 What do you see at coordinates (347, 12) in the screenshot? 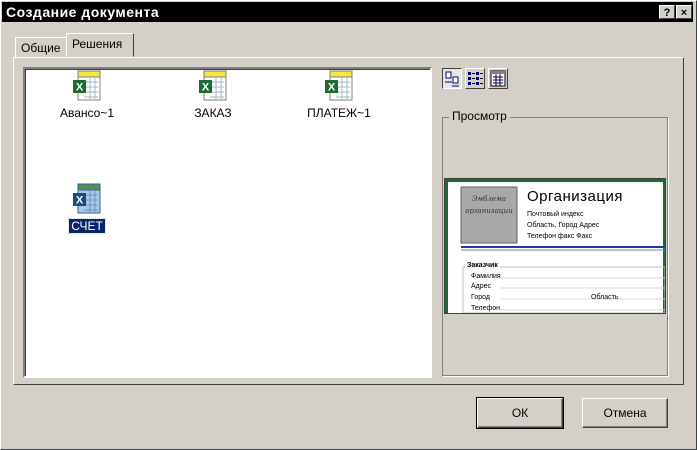
I see `title-bar: Создание документа ? ×` at bounding box center [347, 12].